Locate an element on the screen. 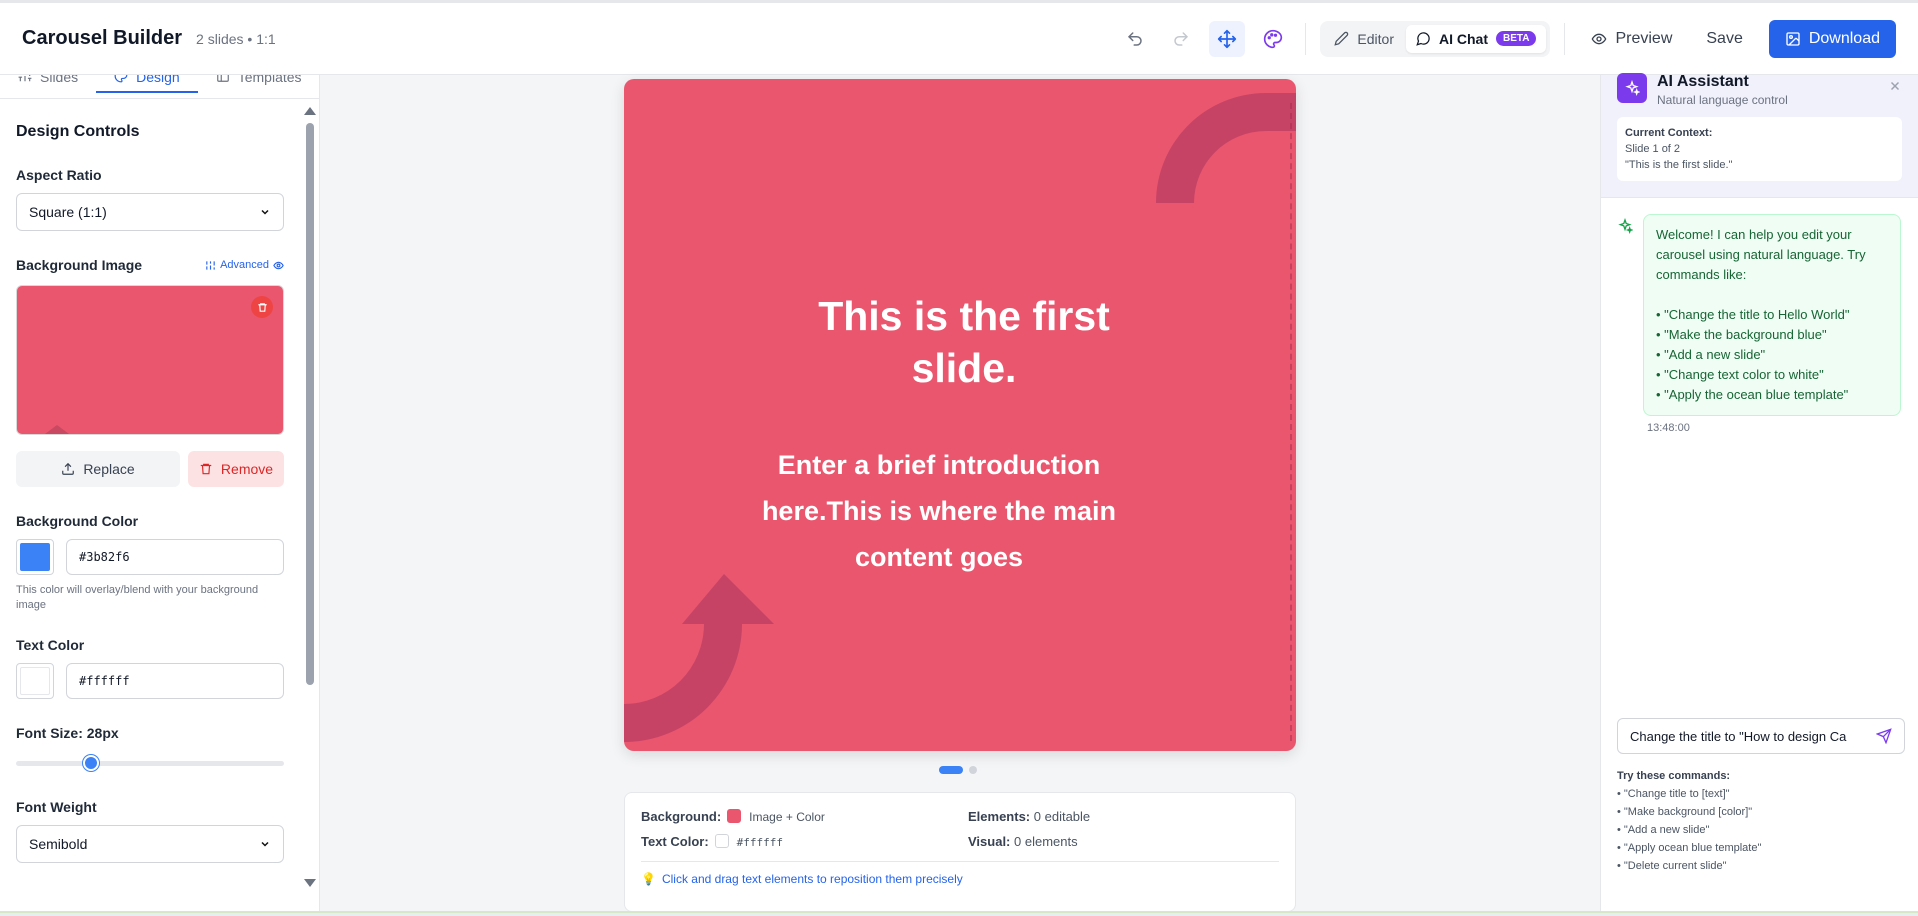 Image resolution: width=1918 pixels, height=916 pixels. preview-button: Preview is located at coordinates (1631, 39).